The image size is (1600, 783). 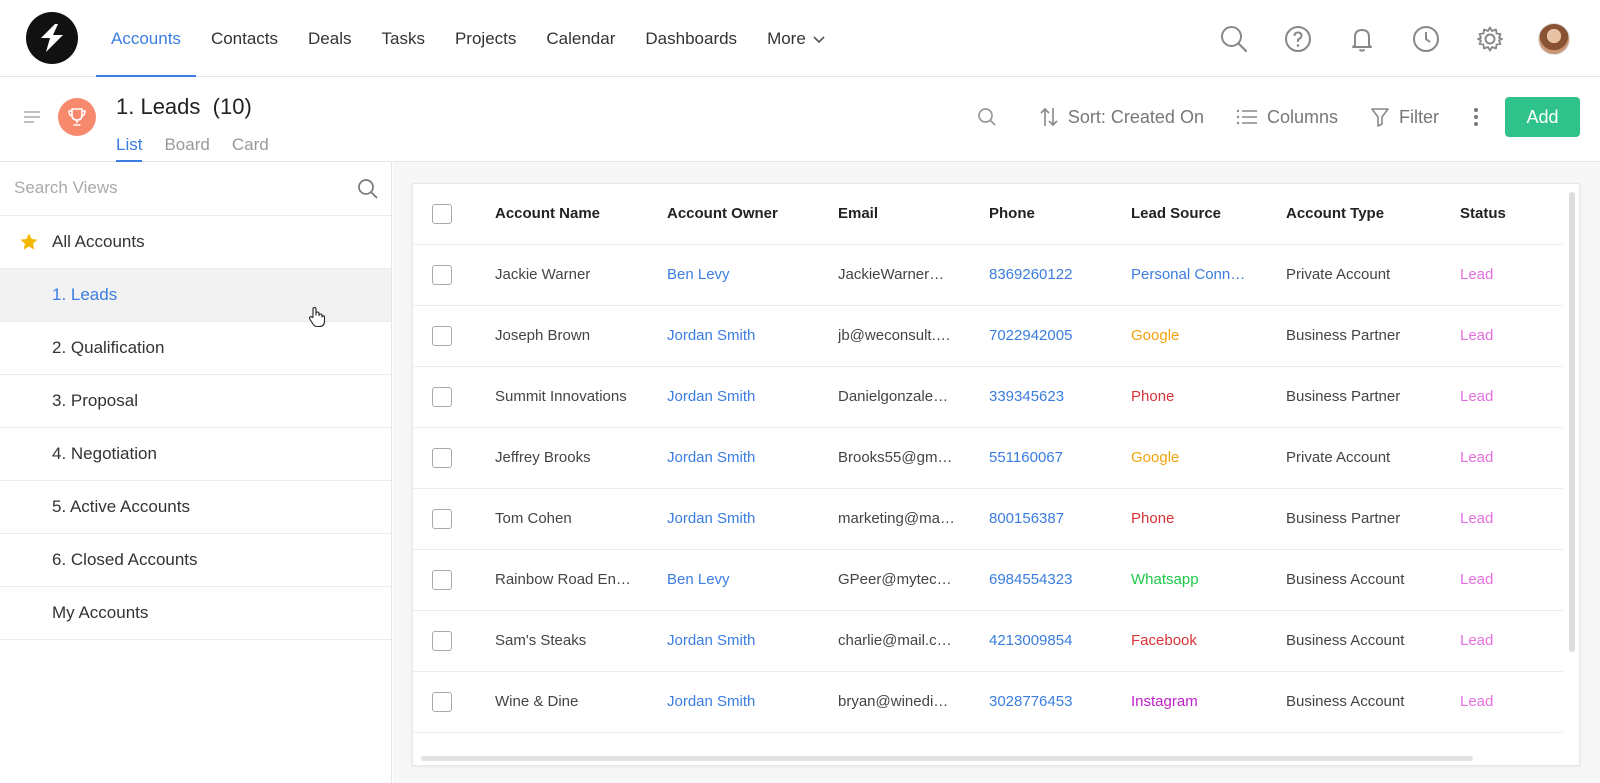 I want to click on nav-label: Calendar, so click(x=581, y=38).